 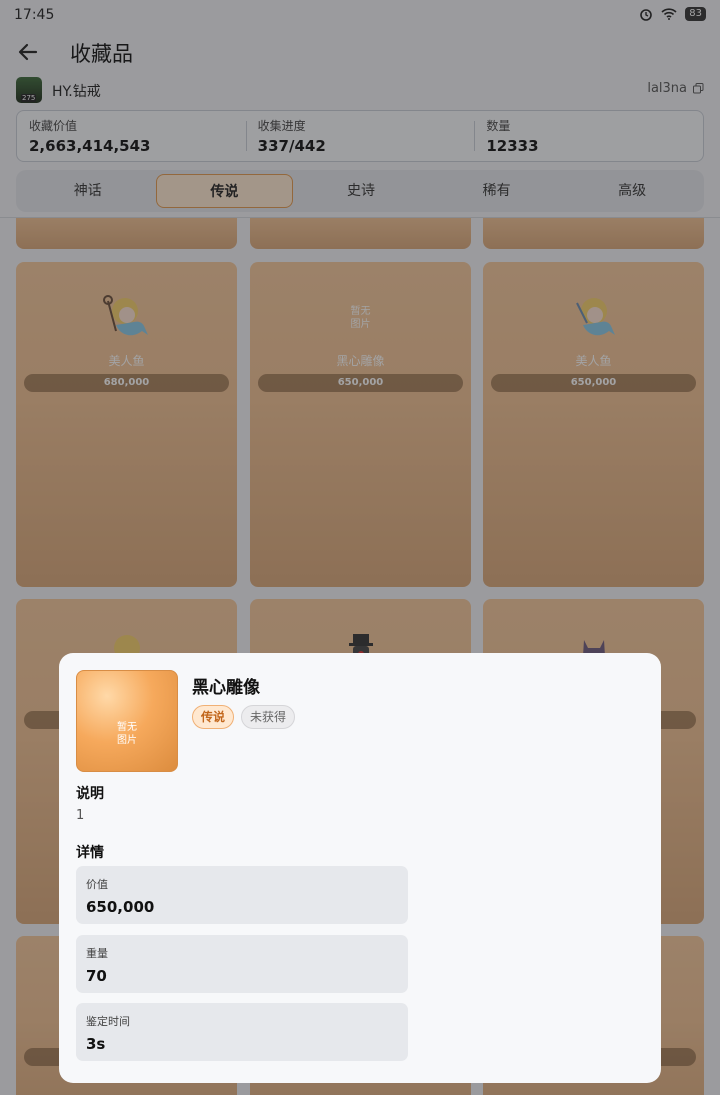 I want to click on rarity-badge: 传说, so click(x=213, y=717).